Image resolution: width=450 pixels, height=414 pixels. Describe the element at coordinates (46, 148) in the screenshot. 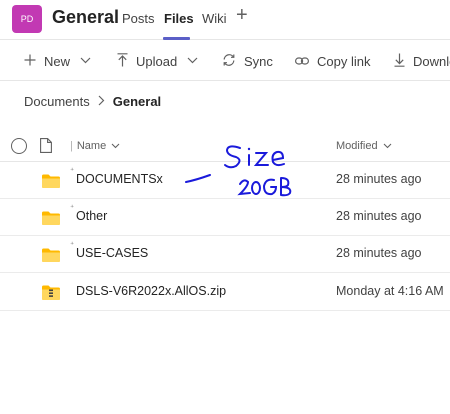

I see `file-type-icon` at that location.